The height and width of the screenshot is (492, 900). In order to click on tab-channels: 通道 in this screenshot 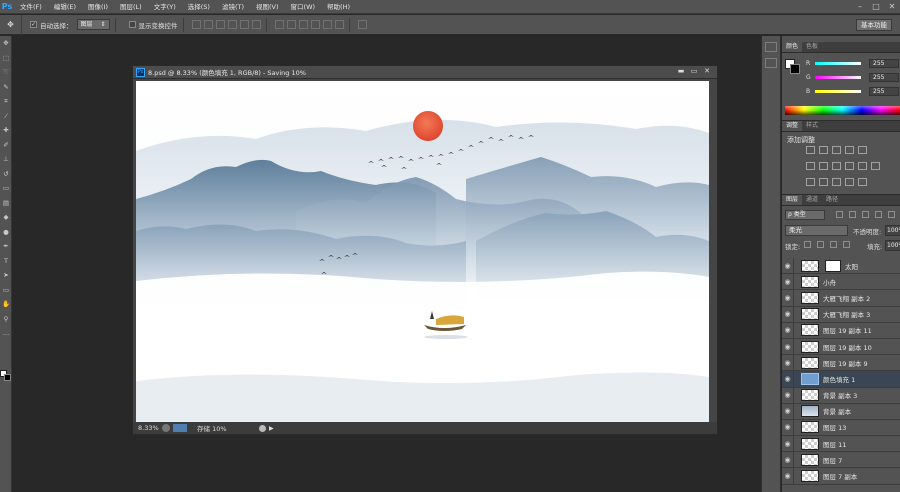, I will do `click(812, 200)`.